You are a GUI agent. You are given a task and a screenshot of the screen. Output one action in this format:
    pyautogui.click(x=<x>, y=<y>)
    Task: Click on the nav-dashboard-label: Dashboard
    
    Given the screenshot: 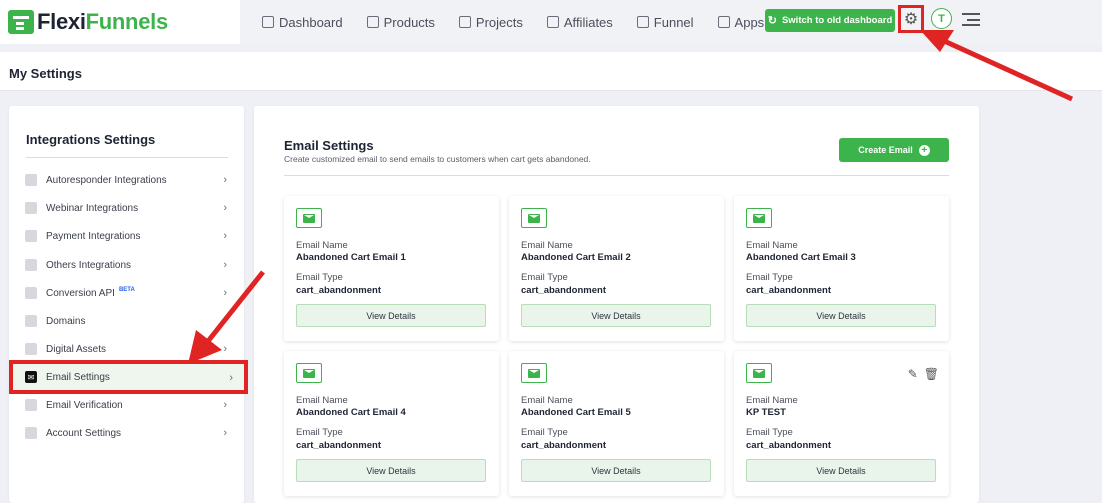 What is the action you would take?
    pyautogui.click(x=311, y=22)
    